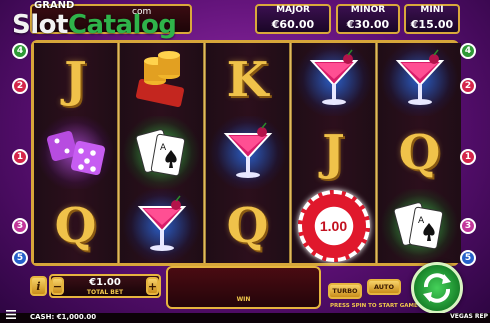  What do you see at coordinates (38, 286) in the screenshot?
I see `info-button: i` at bounding box center [38, 286].